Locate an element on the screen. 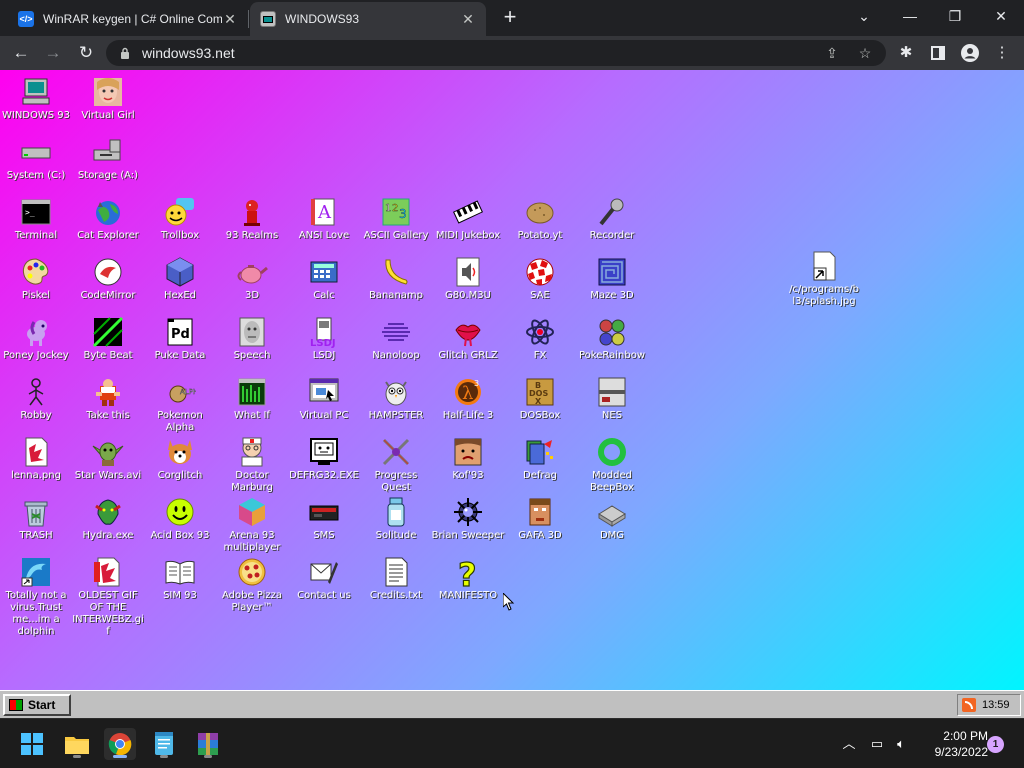 This screenshot has height=768, width=1024. desktop-icon: GAFA 3D is located at coordinates (540, 519).